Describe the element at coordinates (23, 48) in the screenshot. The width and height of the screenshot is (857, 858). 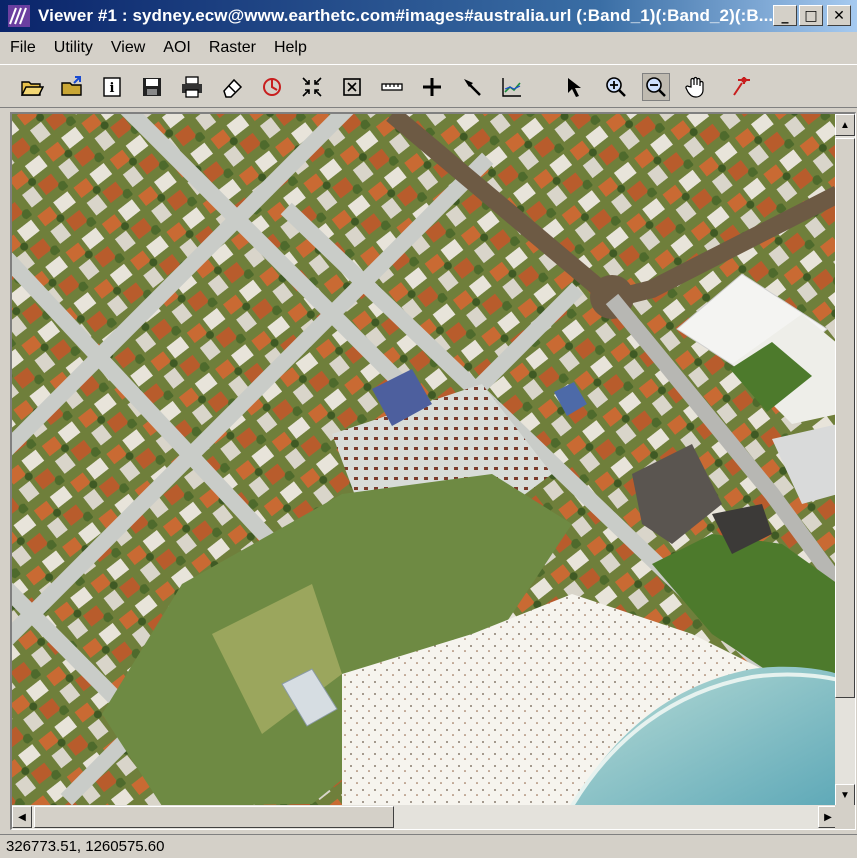
I see `menu-file: File` at that location.